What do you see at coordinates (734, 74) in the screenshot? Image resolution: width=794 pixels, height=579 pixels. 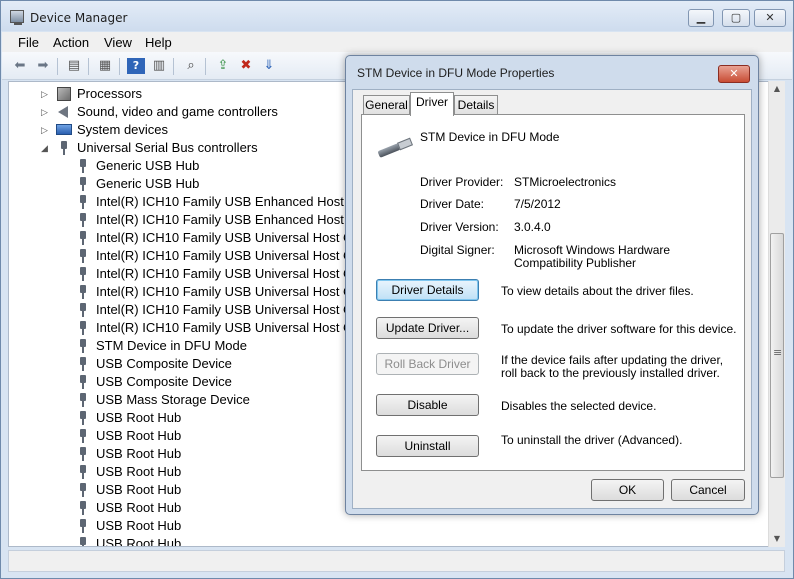 I see `dialog-close-button: ✕` at bounding box center [734, 74].